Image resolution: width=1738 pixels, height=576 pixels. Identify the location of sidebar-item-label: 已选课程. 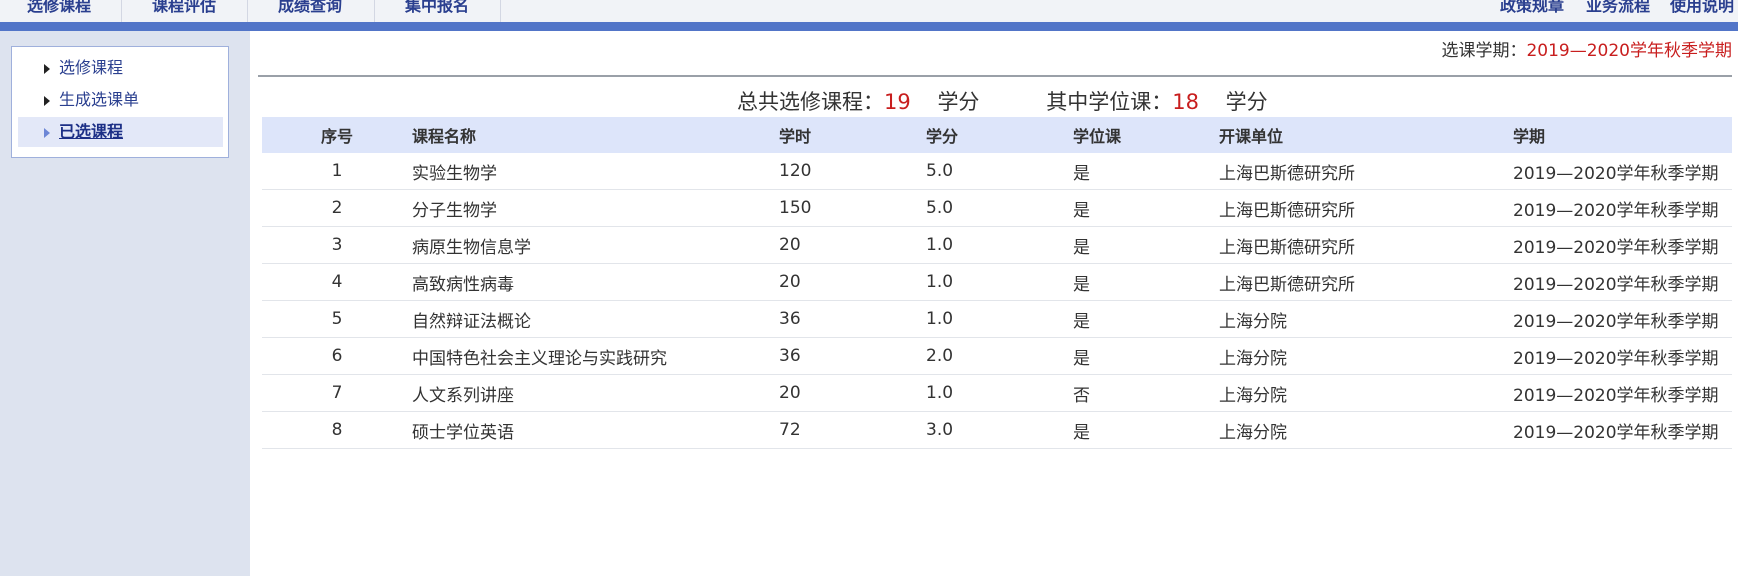
(91, 131).